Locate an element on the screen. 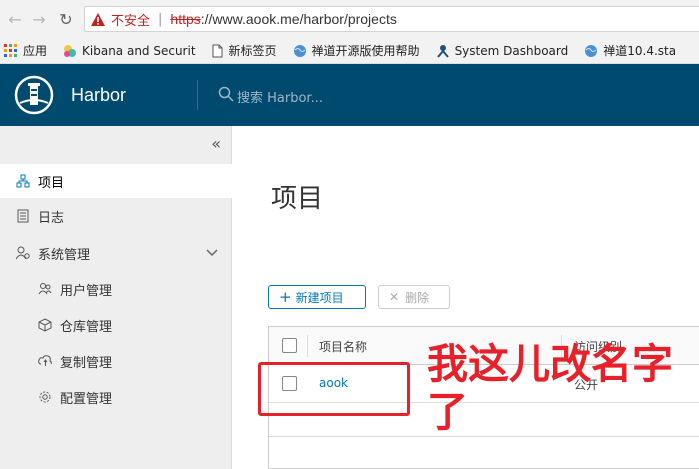 This screenshot has width=699, height=469. bookmark-zentao: 禅道10.4.sta is located at coordinates (630, 50).